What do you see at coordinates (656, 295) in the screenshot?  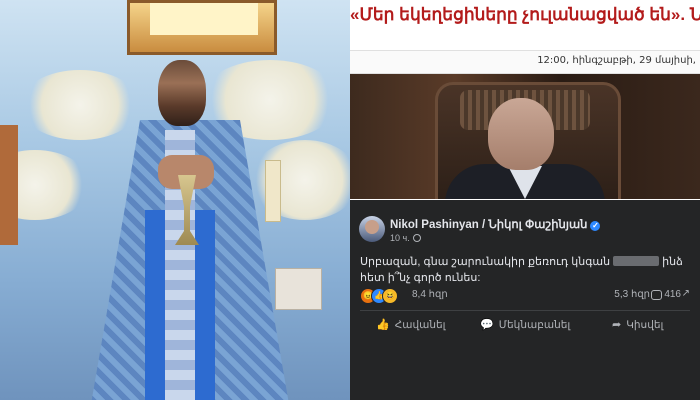 I see `comment-count-icon` at bounding box center [656, 295].